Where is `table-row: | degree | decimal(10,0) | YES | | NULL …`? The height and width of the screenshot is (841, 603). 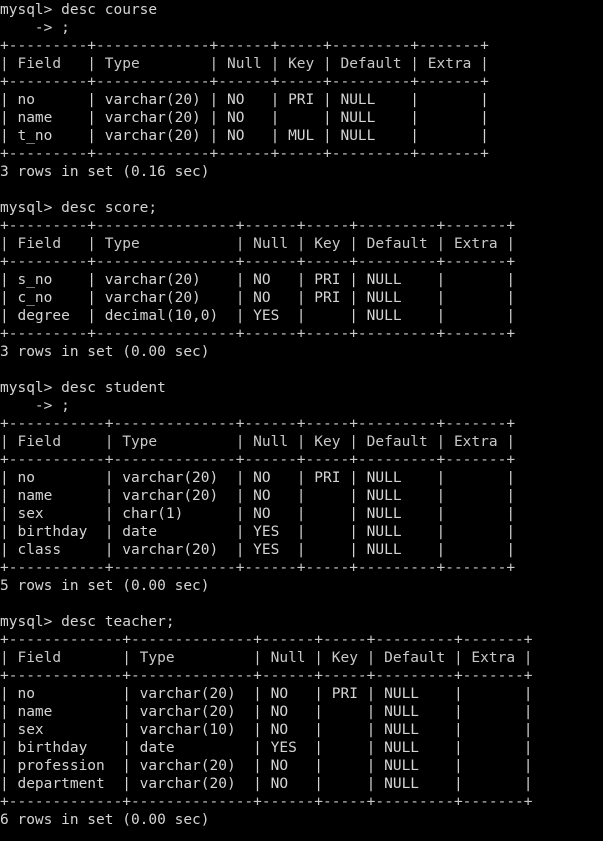 table-row: | degree | decimal(10,0) | YES | | NULL … is located at coordinates (258, 316).